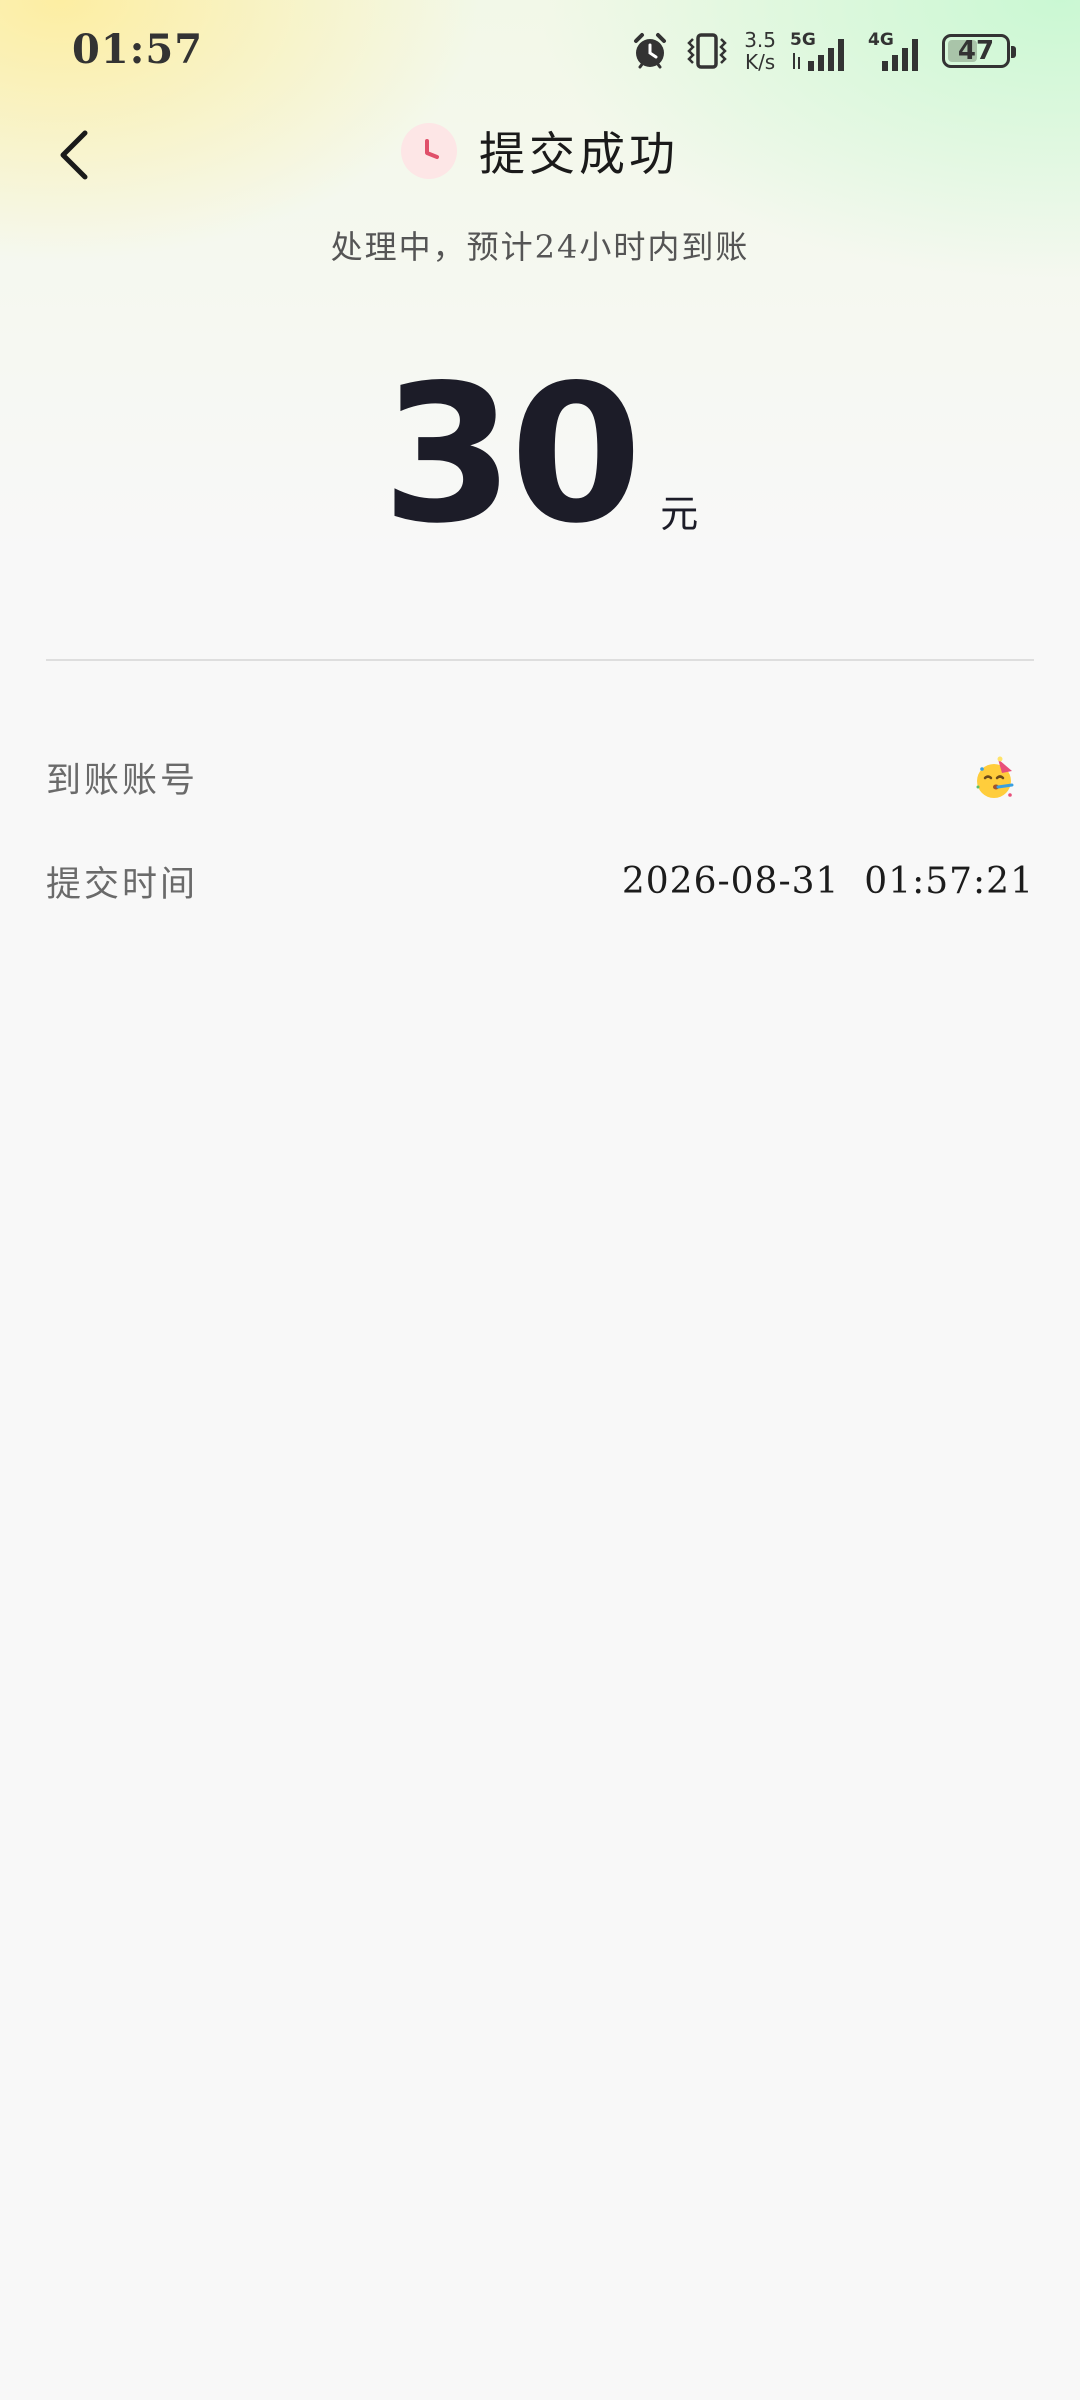 The image size is (1080, 2400). What do you see at coordinates (881, 40) in the screenshot?
I see `svg-text: 4G` at bounding box center [881, 40].